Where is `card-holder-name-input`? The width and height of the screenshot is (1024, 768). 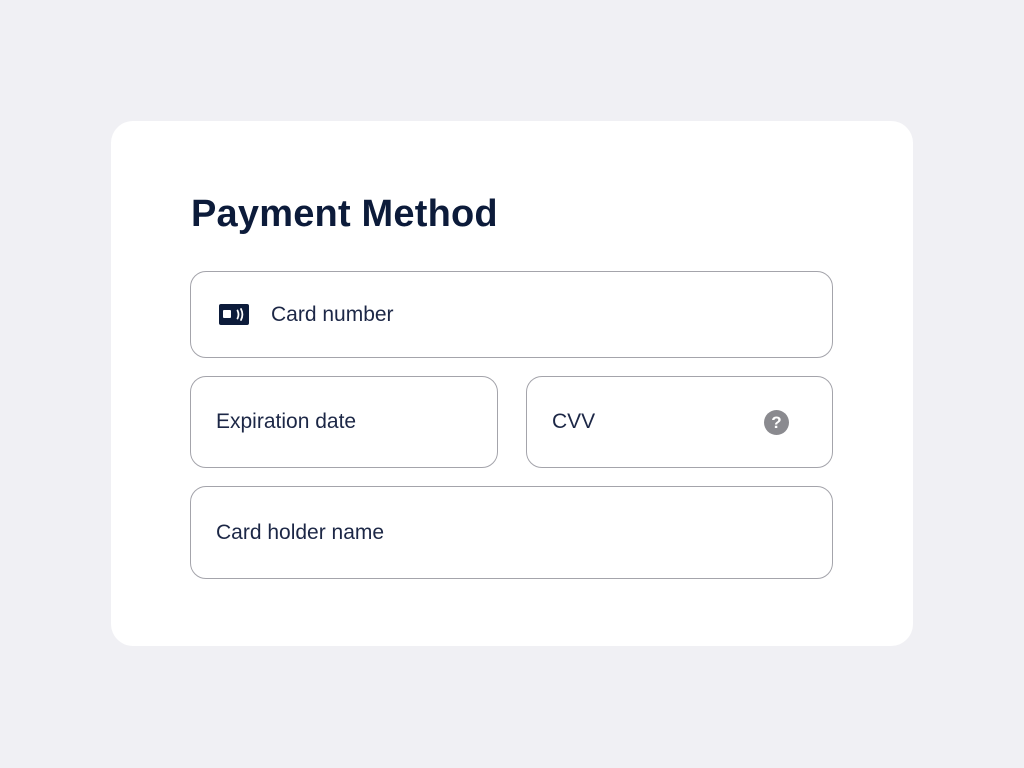
card-holder-name-input is located at coordinates (511, 532).